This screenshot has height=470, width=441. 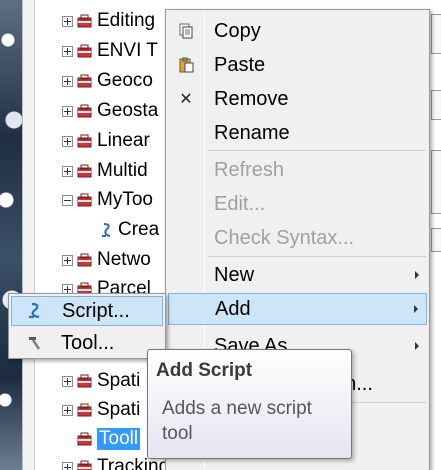 I want to click on paste-icon, so click(x=186, y=65).